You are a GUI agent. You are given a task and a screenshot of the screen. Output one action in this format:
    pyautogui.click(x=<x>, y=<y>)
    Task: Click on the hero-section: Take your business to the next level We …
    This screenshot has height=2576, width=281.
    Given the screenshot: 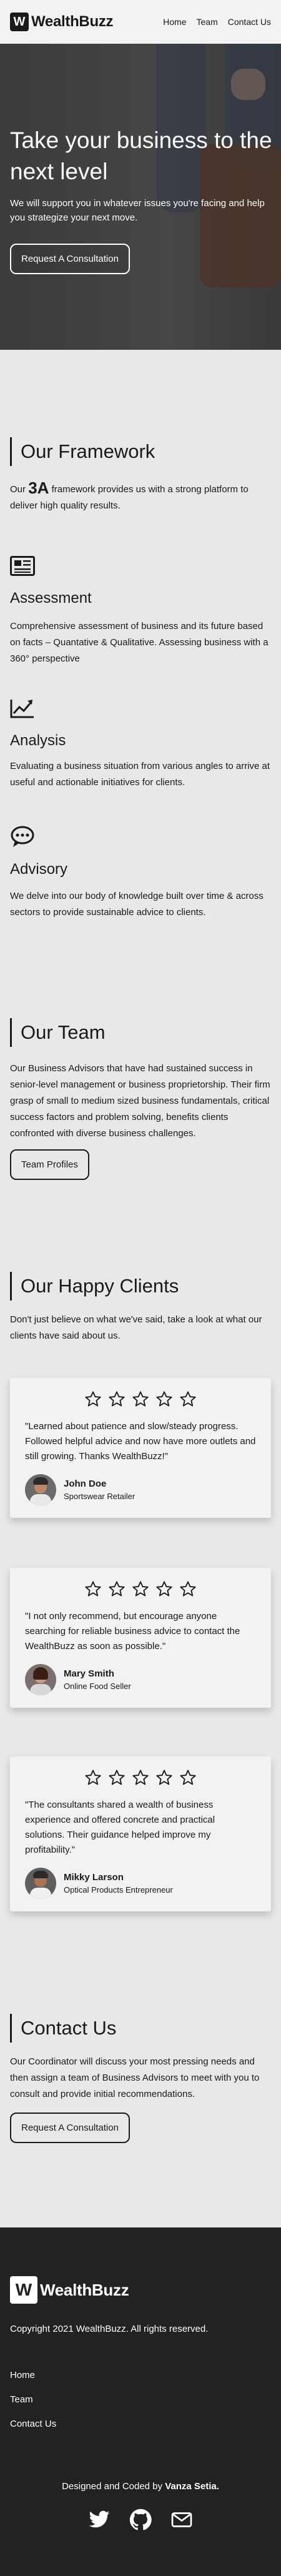 What is the action you would take?
    pyautogui.click(x=140, y=197)
    